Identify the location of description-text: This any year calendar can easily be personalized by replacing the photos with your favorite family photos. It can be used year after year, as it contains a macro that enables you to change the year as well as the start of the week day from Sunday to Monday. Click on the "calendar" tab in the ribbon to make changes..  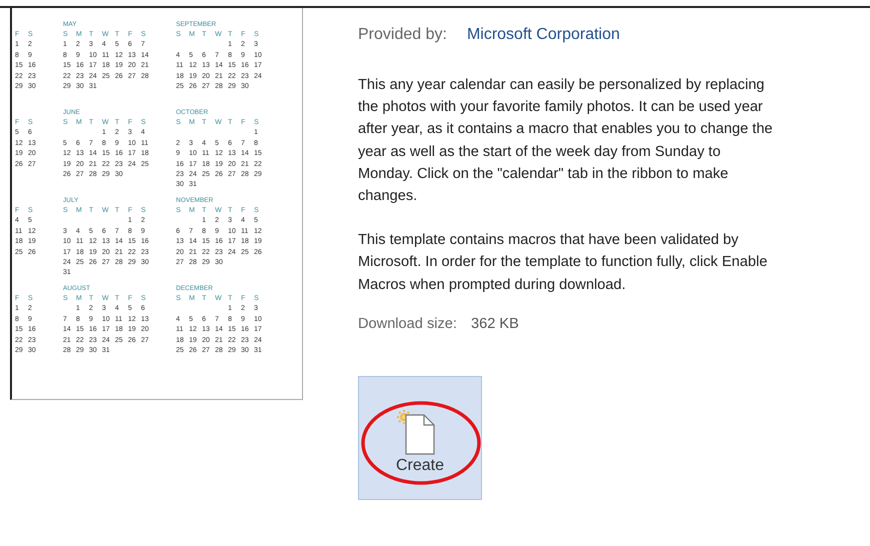
(566, 141).